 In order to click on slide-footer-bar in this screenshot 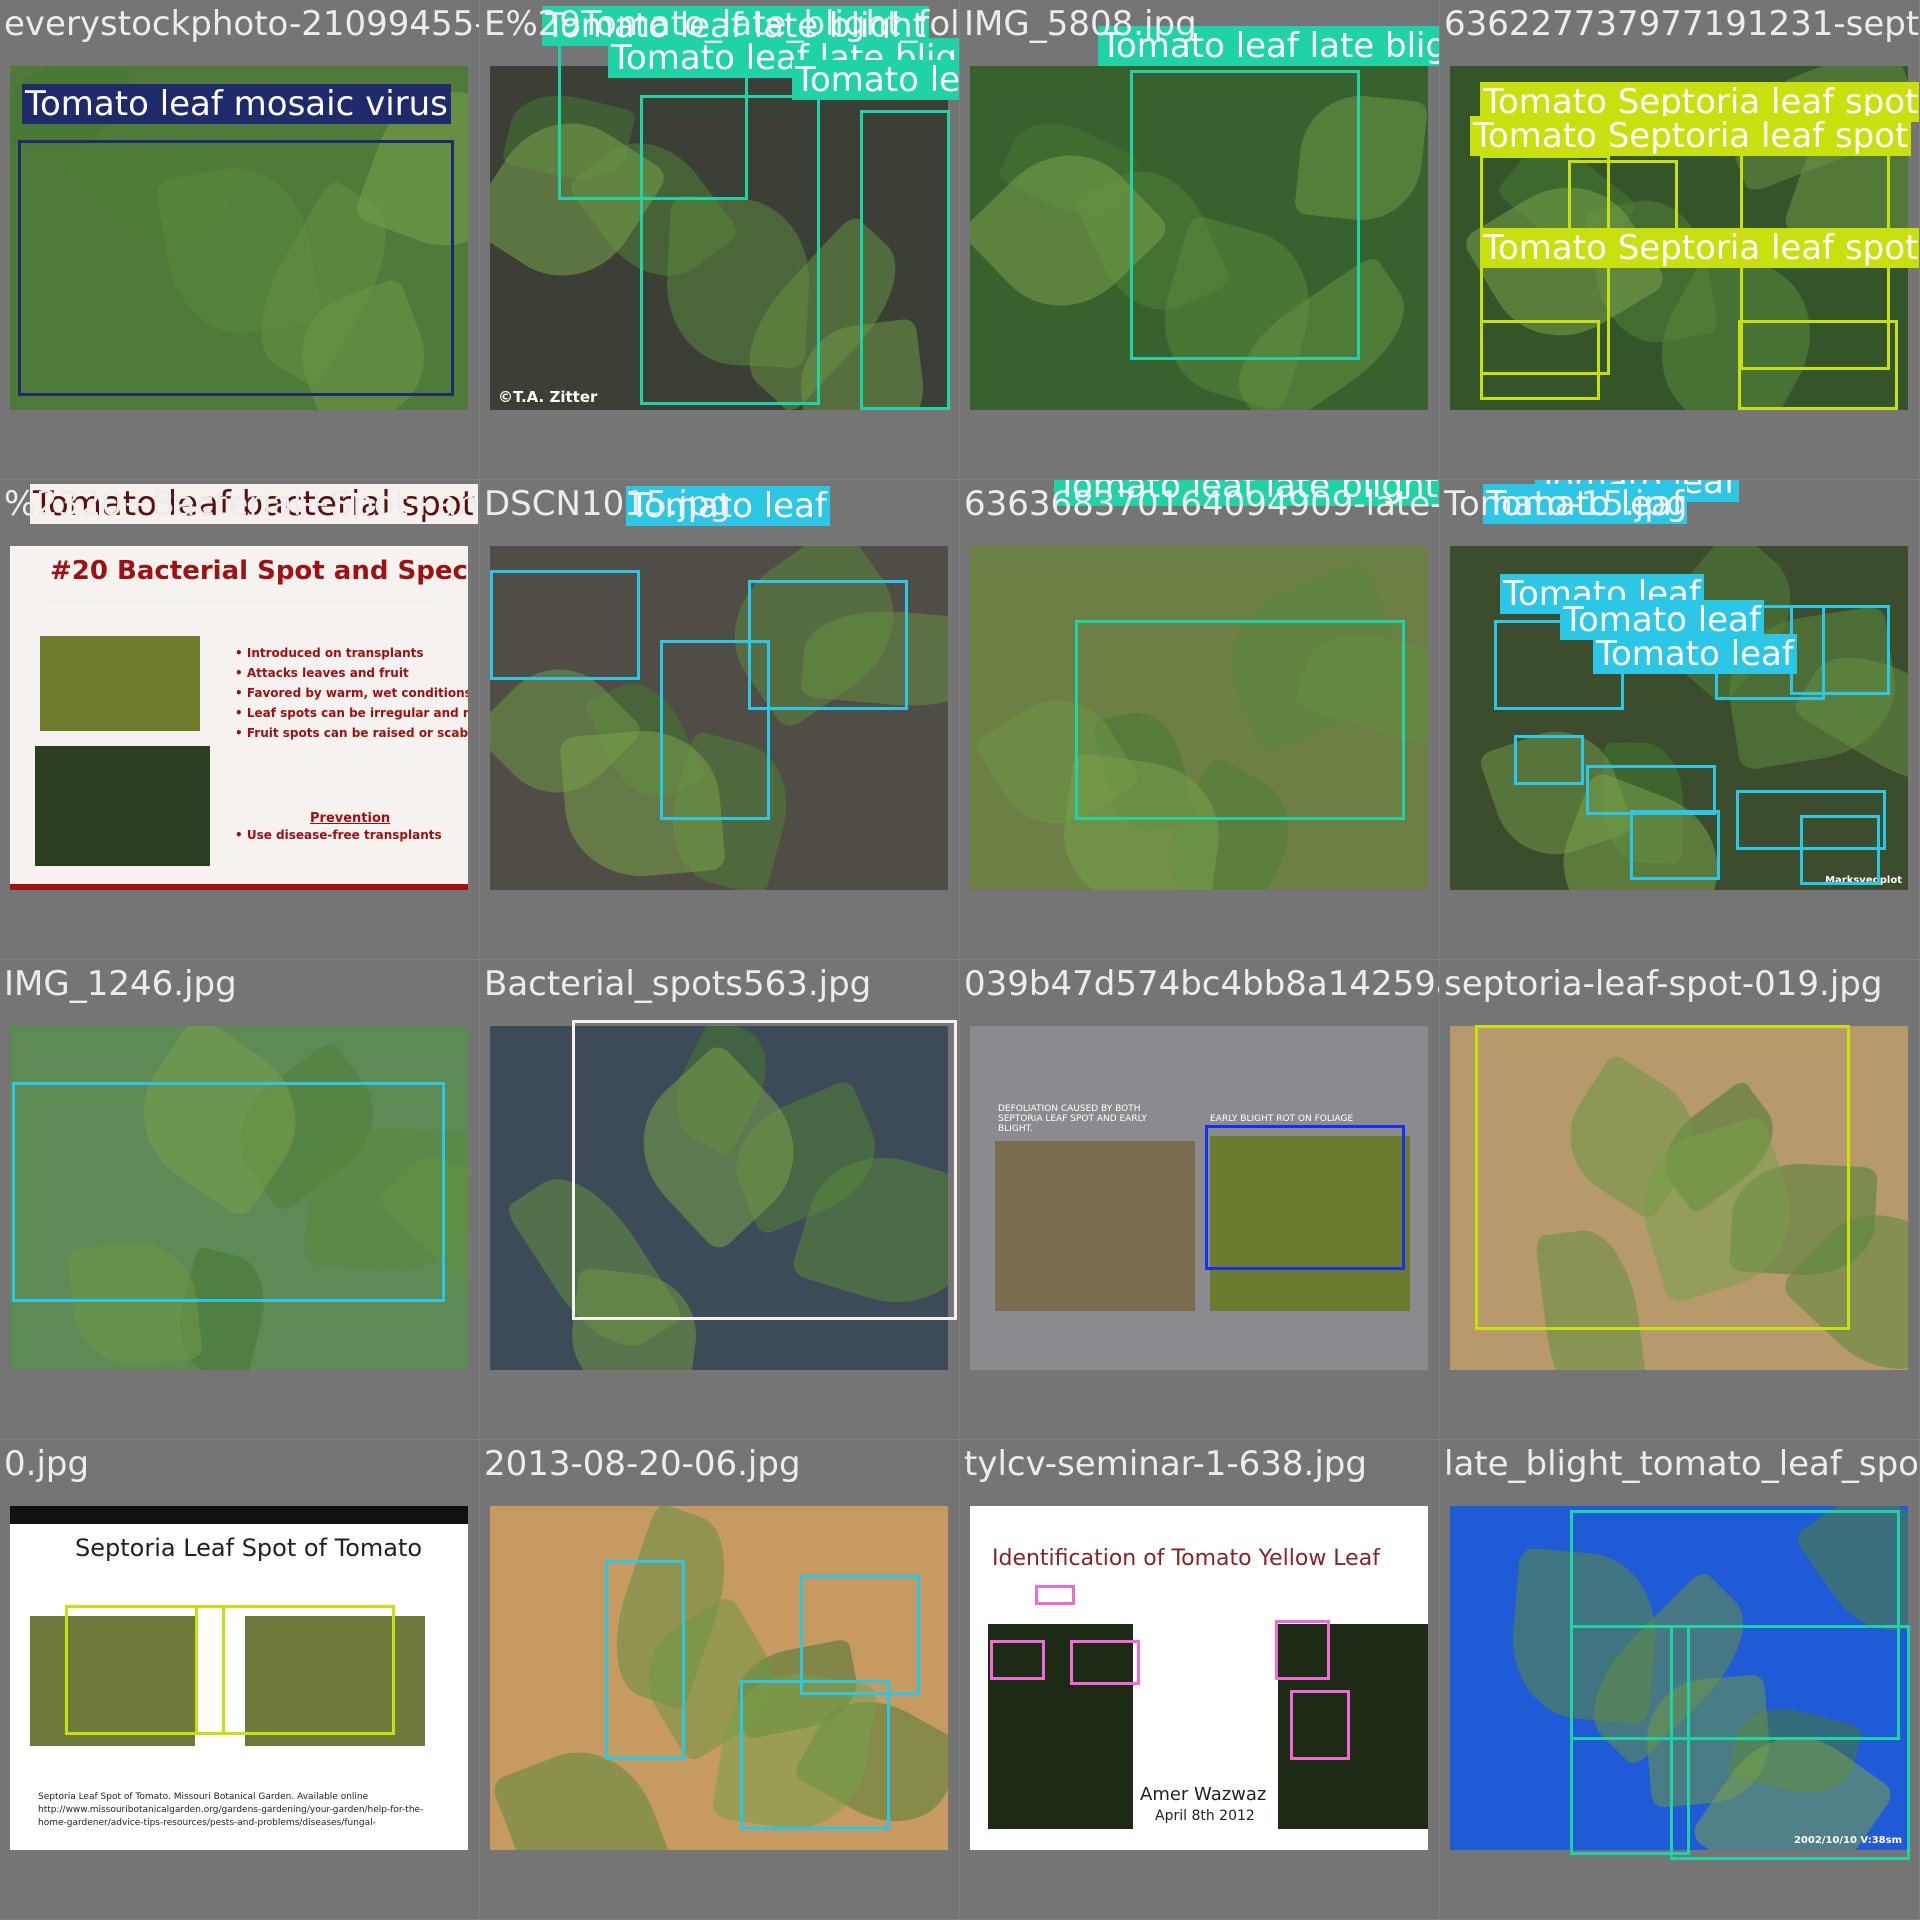, I will do `click(239, 887)`.